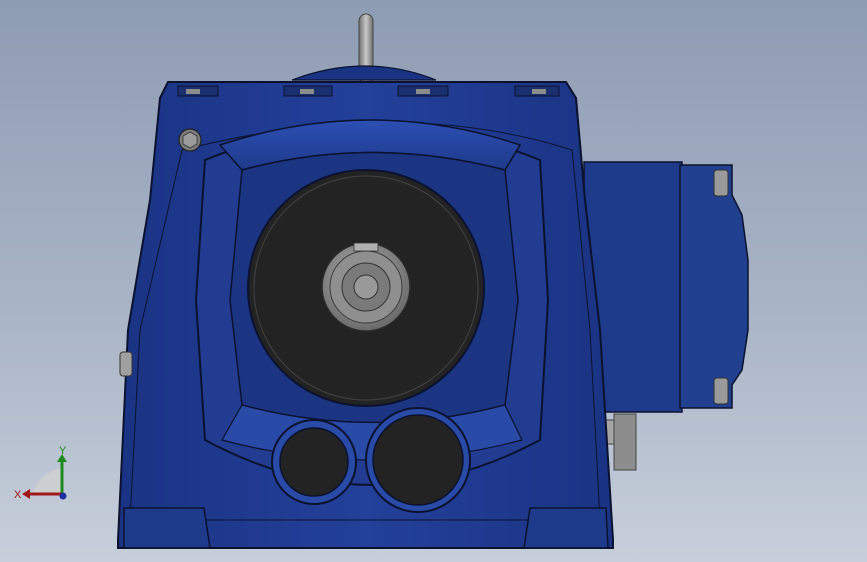 The image size is (867, 562). I want to click on motor-adapter, so click(666, 316).